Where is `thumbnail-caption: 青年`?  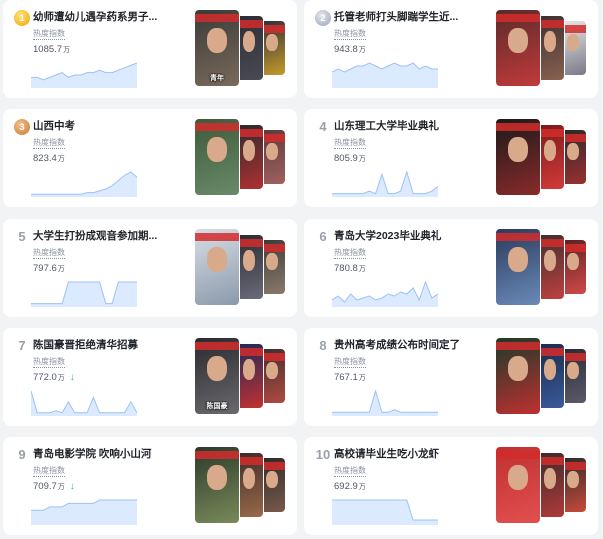 thumbnail-caption: 青年 is located at coordinates (217, 78).